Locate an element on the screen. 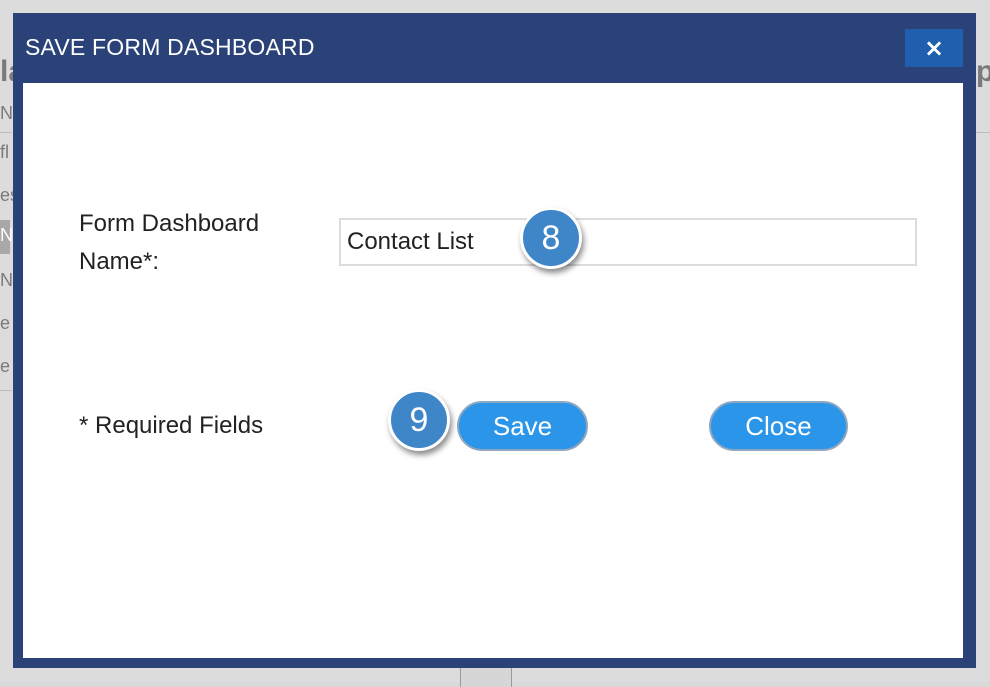 Image resolution: width=990 pixels, height=687 pixels. modal-header: SAVE FORM DASHBOARD × is located at coordinates (494, 48).